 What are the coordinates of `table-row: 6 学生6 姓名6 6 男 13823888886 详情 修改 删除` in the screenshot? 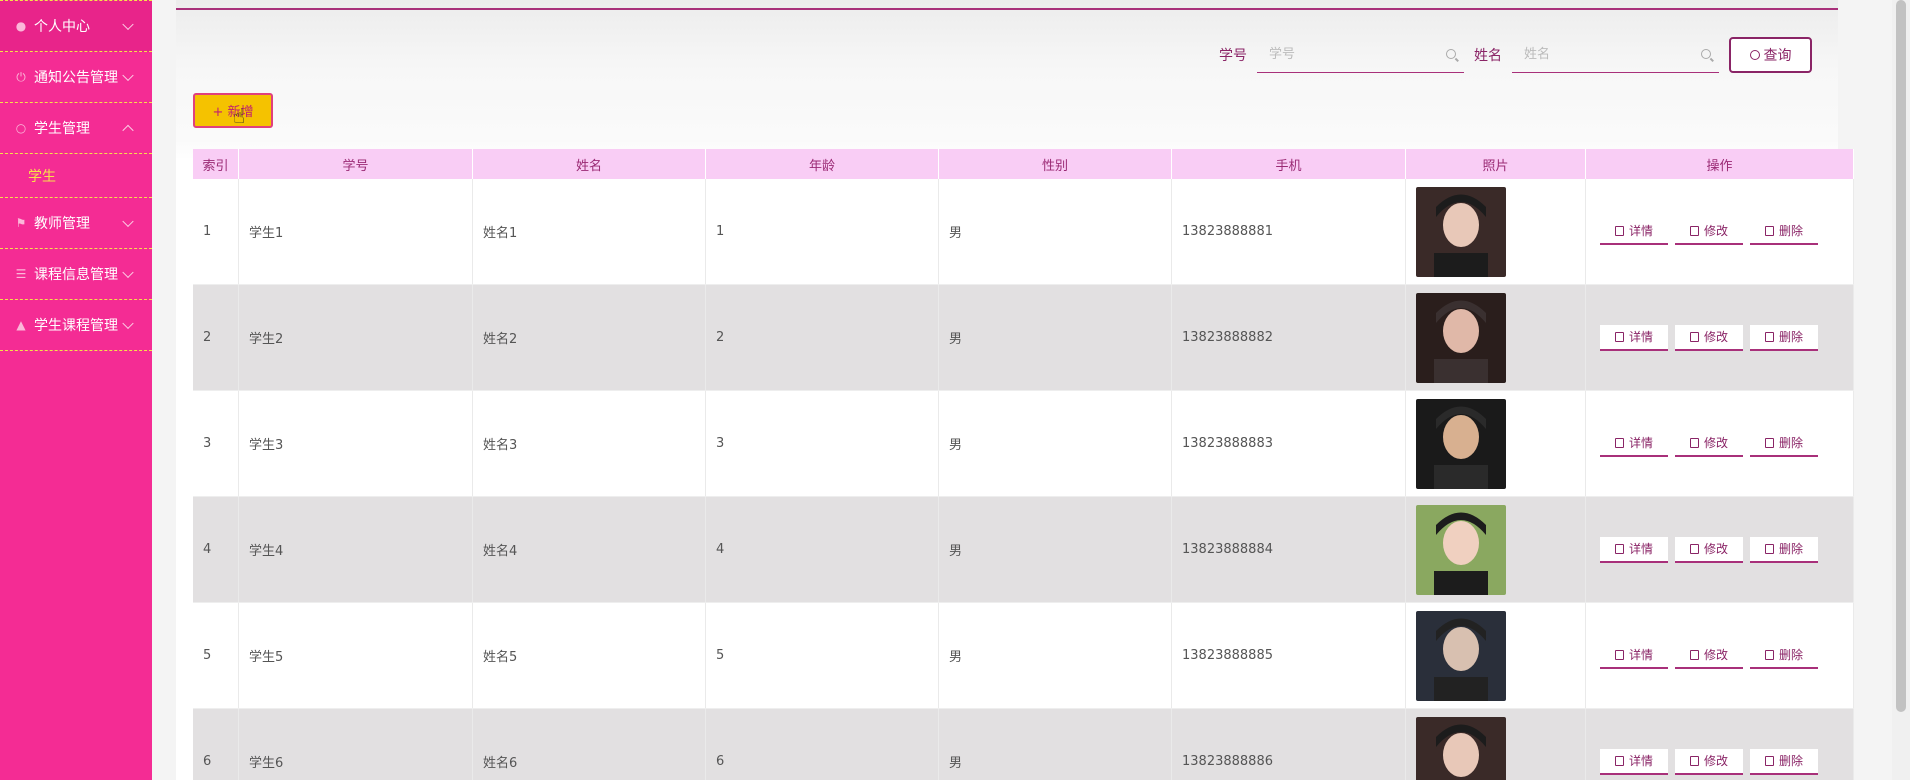 It's located at (1023, 744).